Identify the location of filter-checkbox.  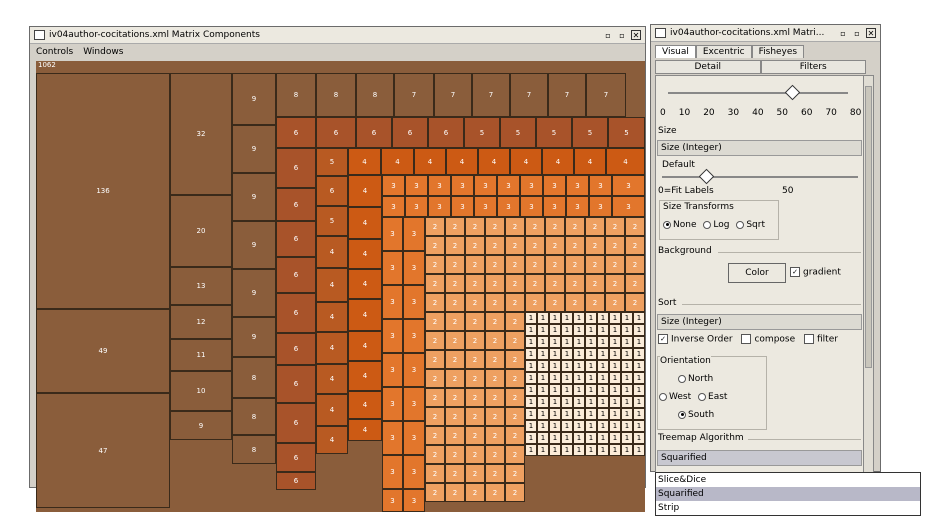
(809, 339).